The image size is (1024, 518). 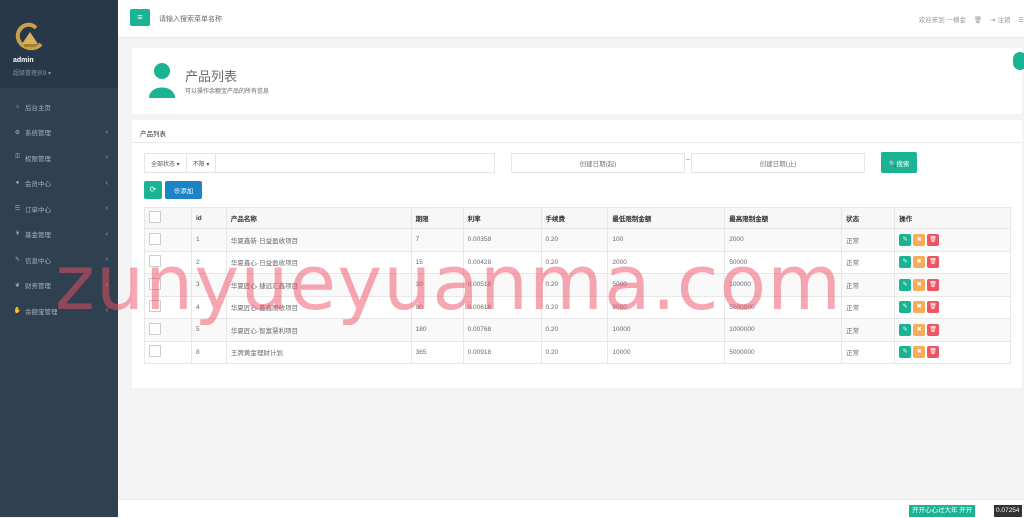 I want to click on sidebar-item-label: 权限管理, so click(x=38, y=159).